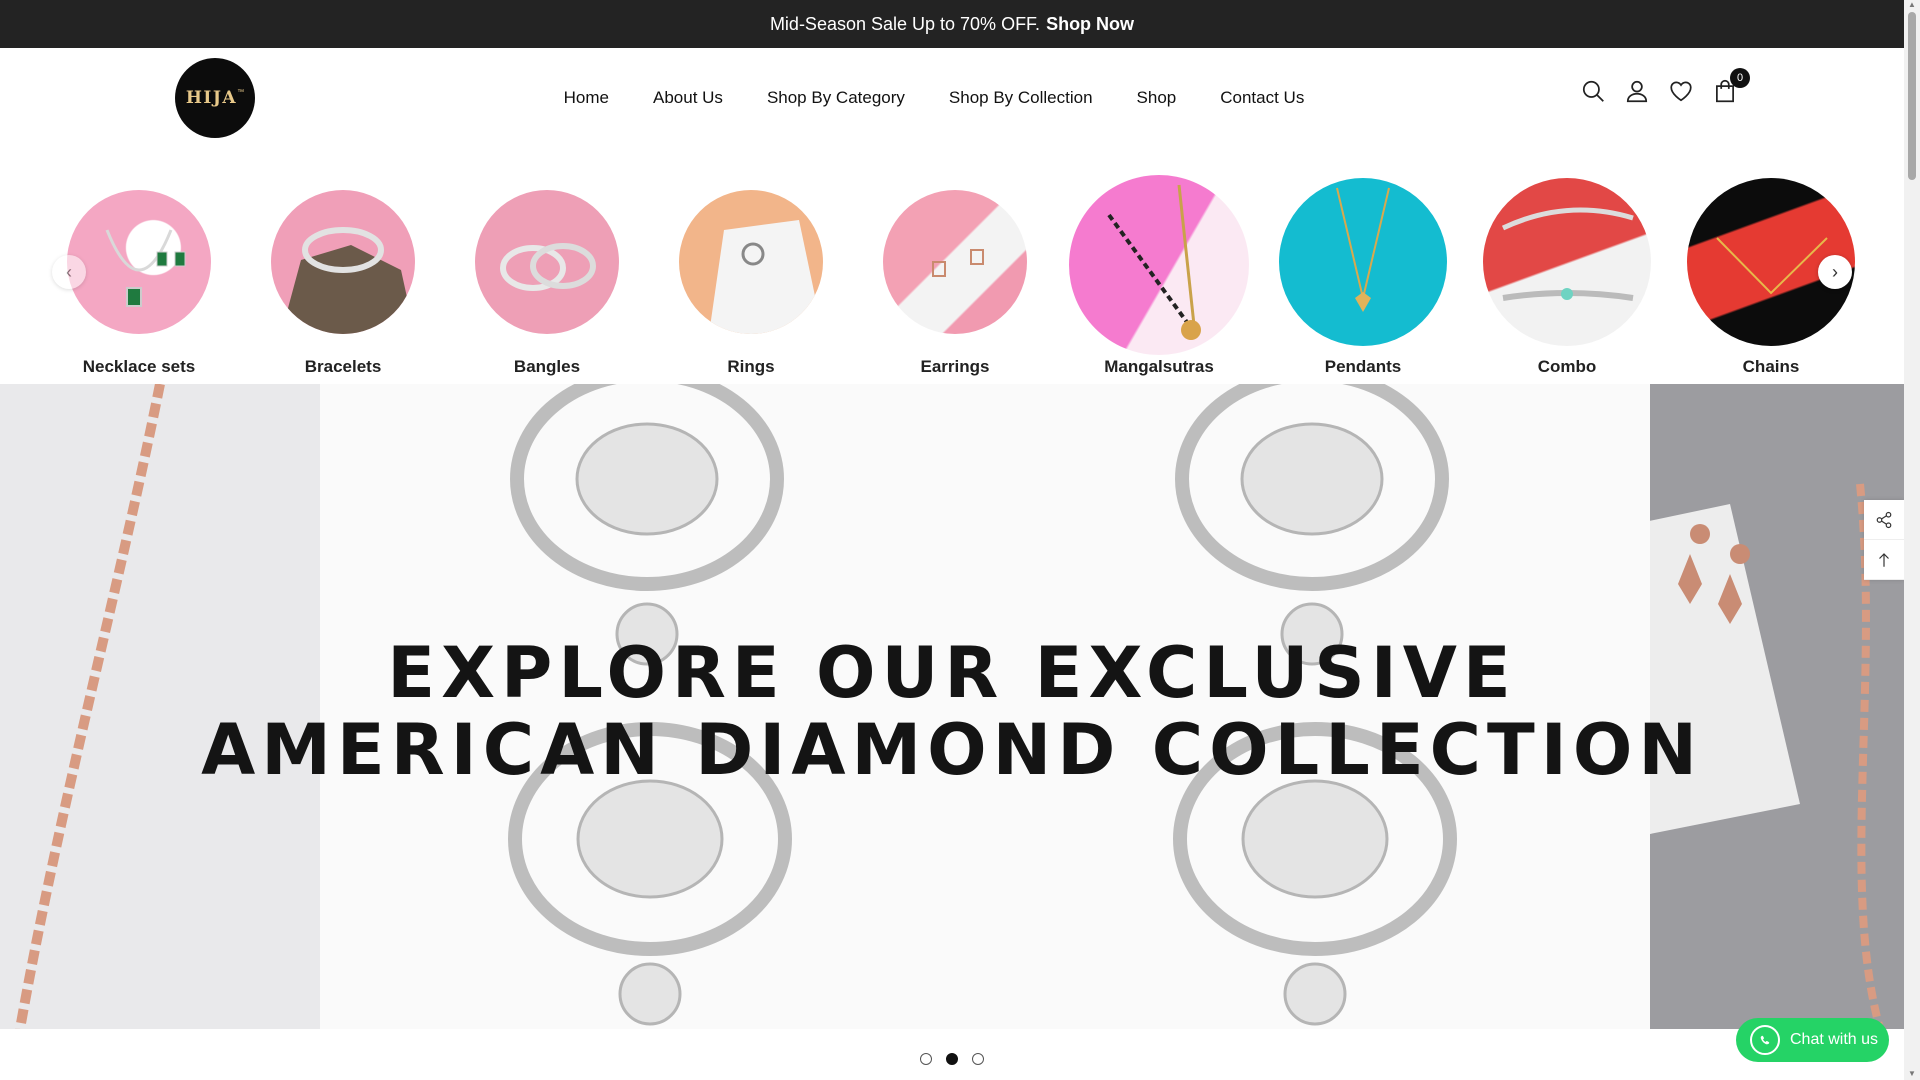 Image resolution: width=1920 pixels, height=1080 pixels. I want to click on nav-shop: Shop, so click(1157, 98).